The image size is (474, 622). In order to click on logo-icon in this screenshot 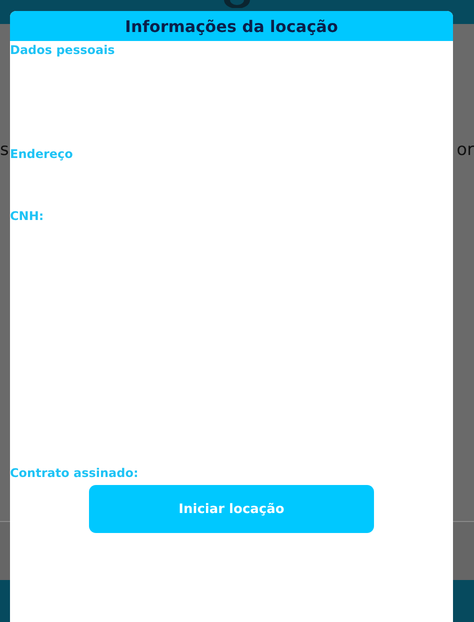, I will do `click(237, 4)`.